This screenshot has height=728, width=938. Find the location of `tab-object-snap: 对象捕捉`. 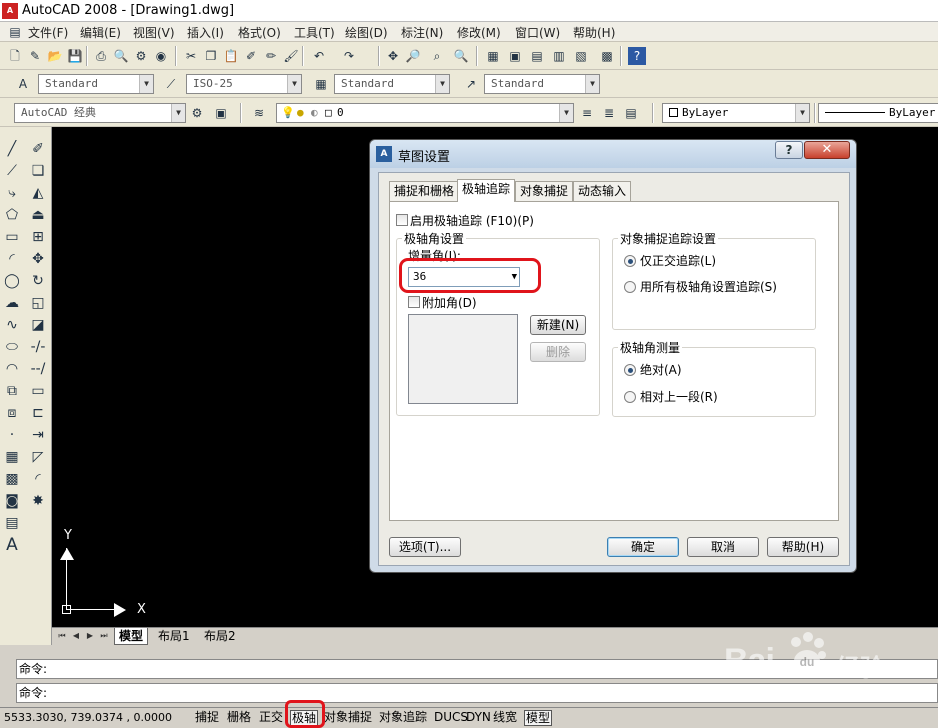

tab-object-snap: 对象捕捉 is located at coordinates (544, 191).